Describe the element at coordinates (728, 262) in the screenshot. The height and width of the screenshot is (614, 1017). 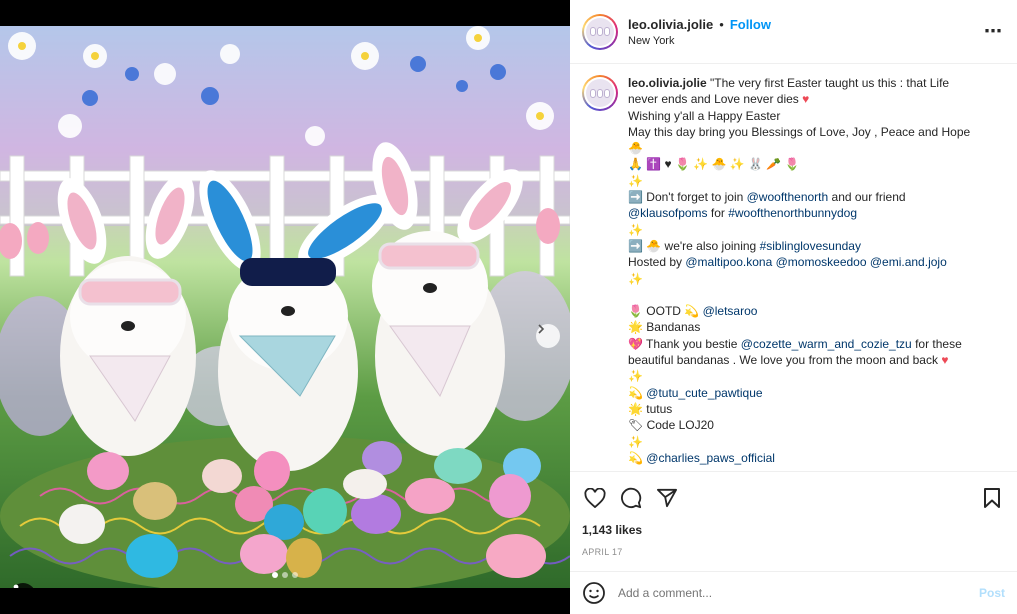
I see `mention-link: @maltipoo.kona` at that location.